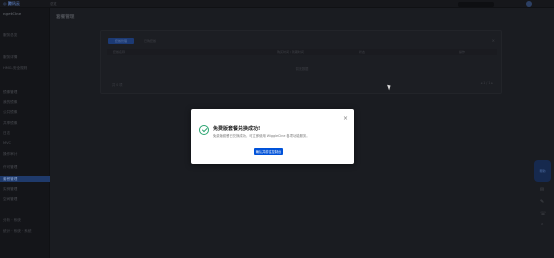 The height and width of the screenshot is (258, 554). Describe the element at coordinates (487, 83) in the screenshot. I see `pagination: ◂ 1 / 1 ▸` at that location.